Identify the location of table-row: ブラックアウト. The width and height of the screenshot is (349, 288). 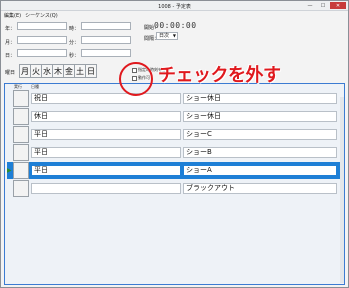
(174, 188).